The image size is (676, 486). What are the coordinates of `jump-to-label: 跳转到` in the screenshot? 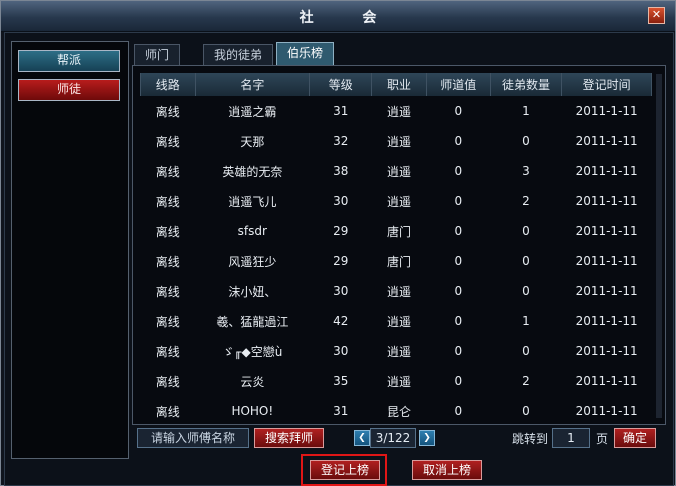 It's located at (530, 439).